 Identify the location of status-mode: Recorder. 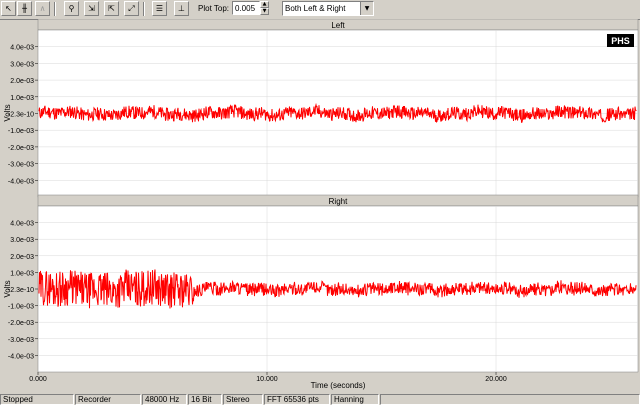
(108, 399).